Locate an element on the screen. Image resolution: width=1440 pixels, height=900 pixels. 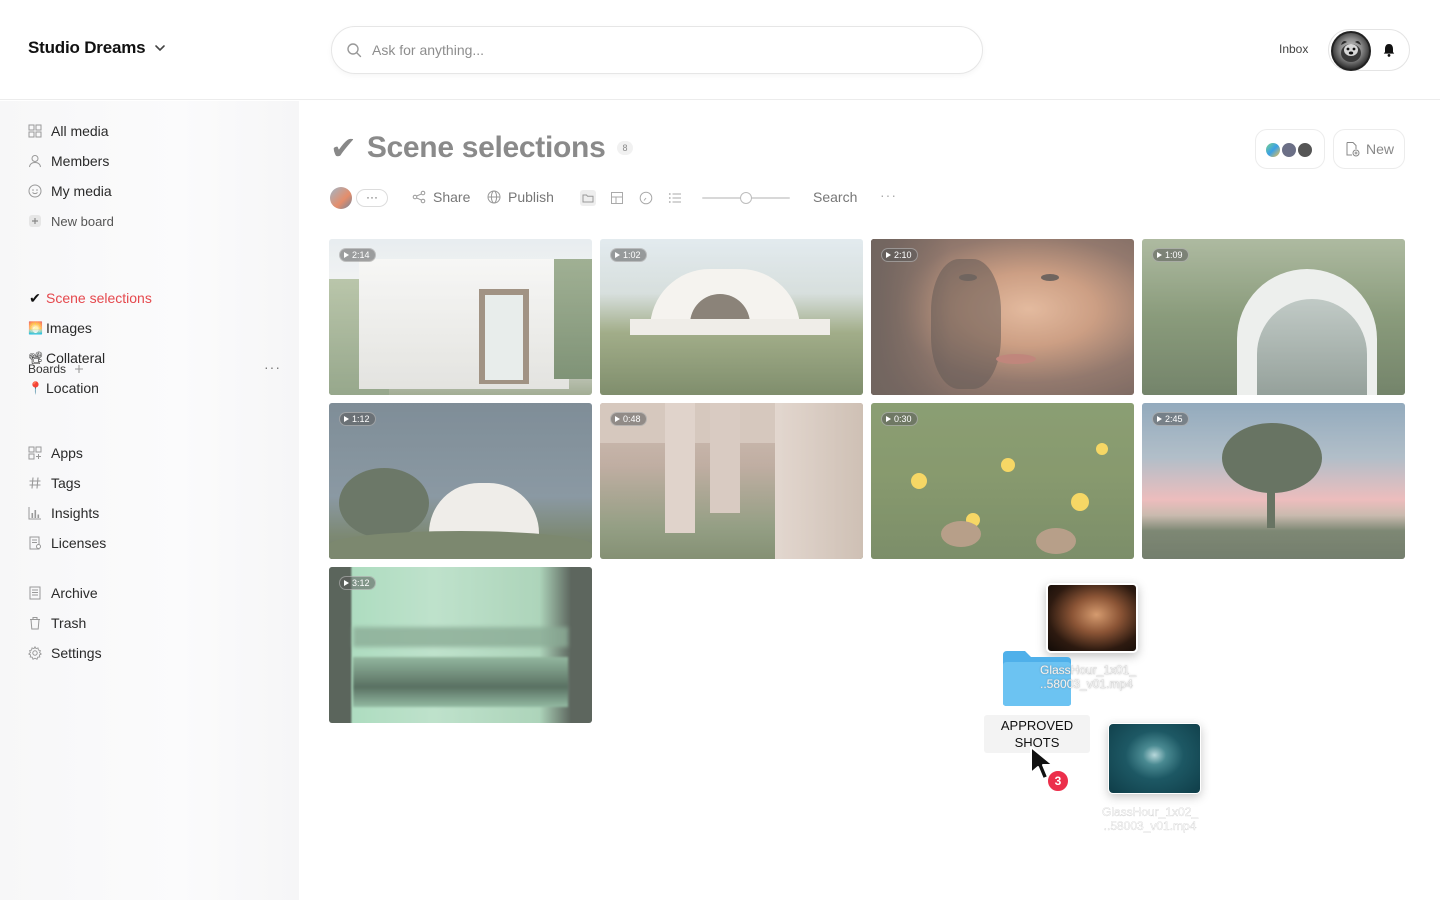
apps-icon is located at coordinates (35, 453).